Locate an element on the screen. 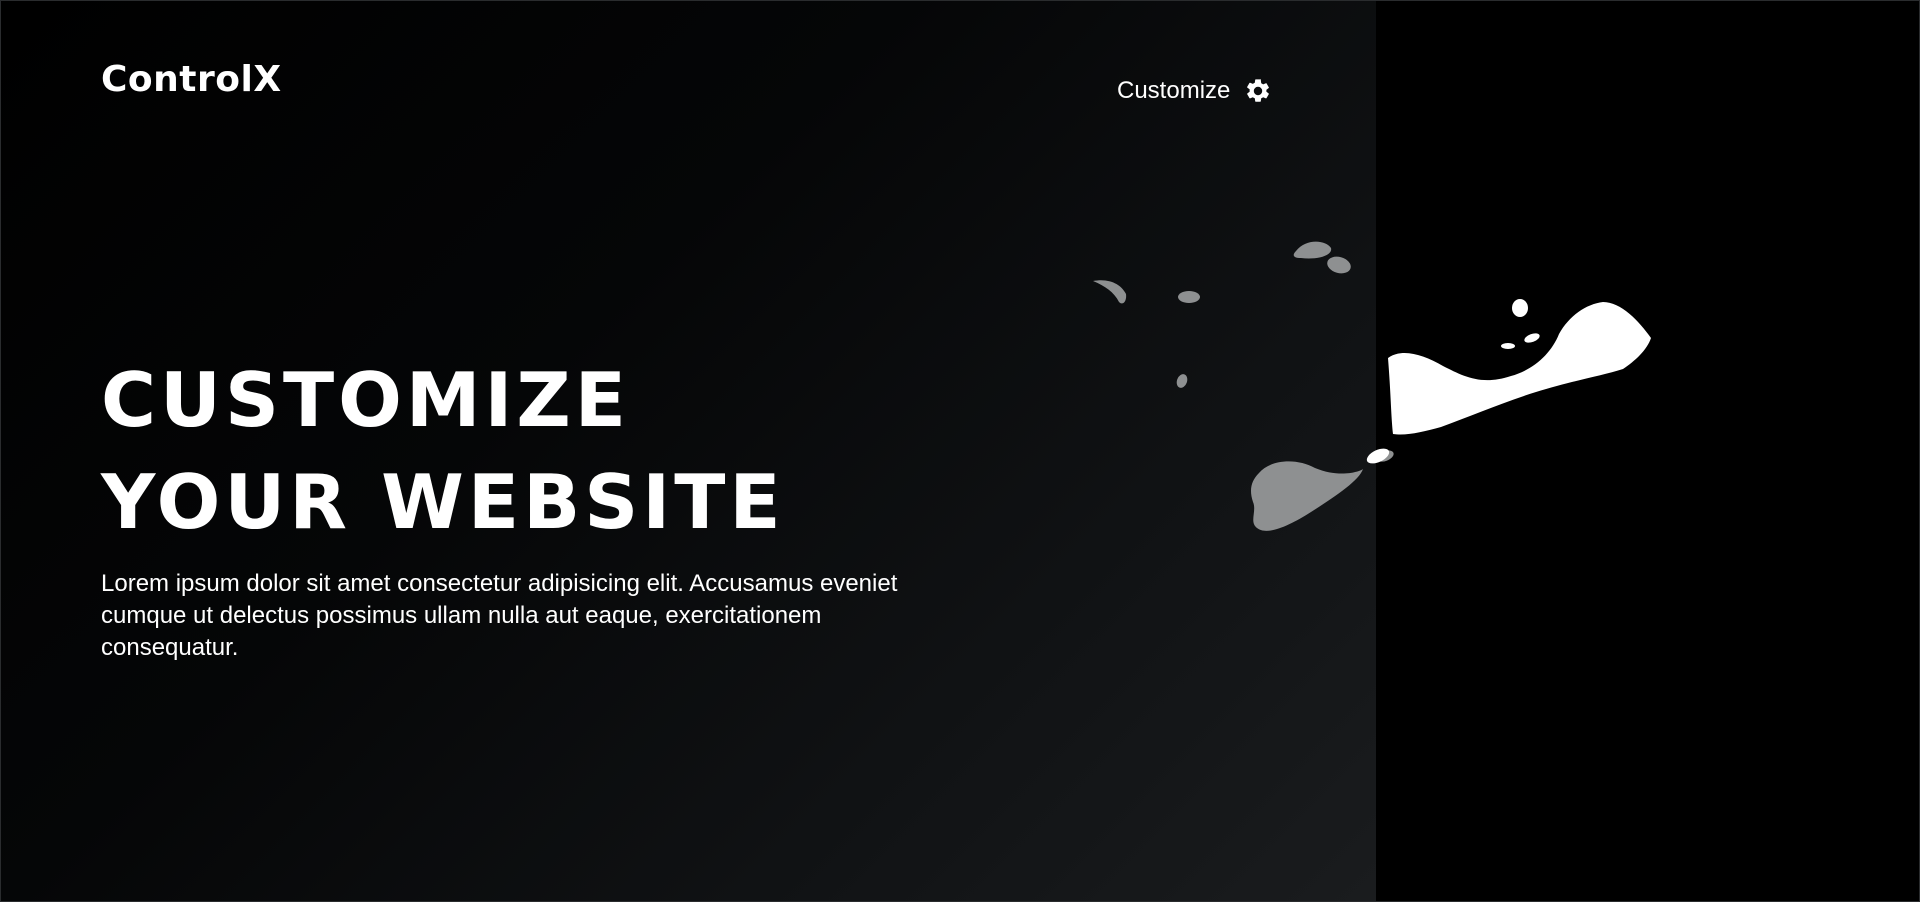  customize-button: Customize is located at coordinates (1194, 91).